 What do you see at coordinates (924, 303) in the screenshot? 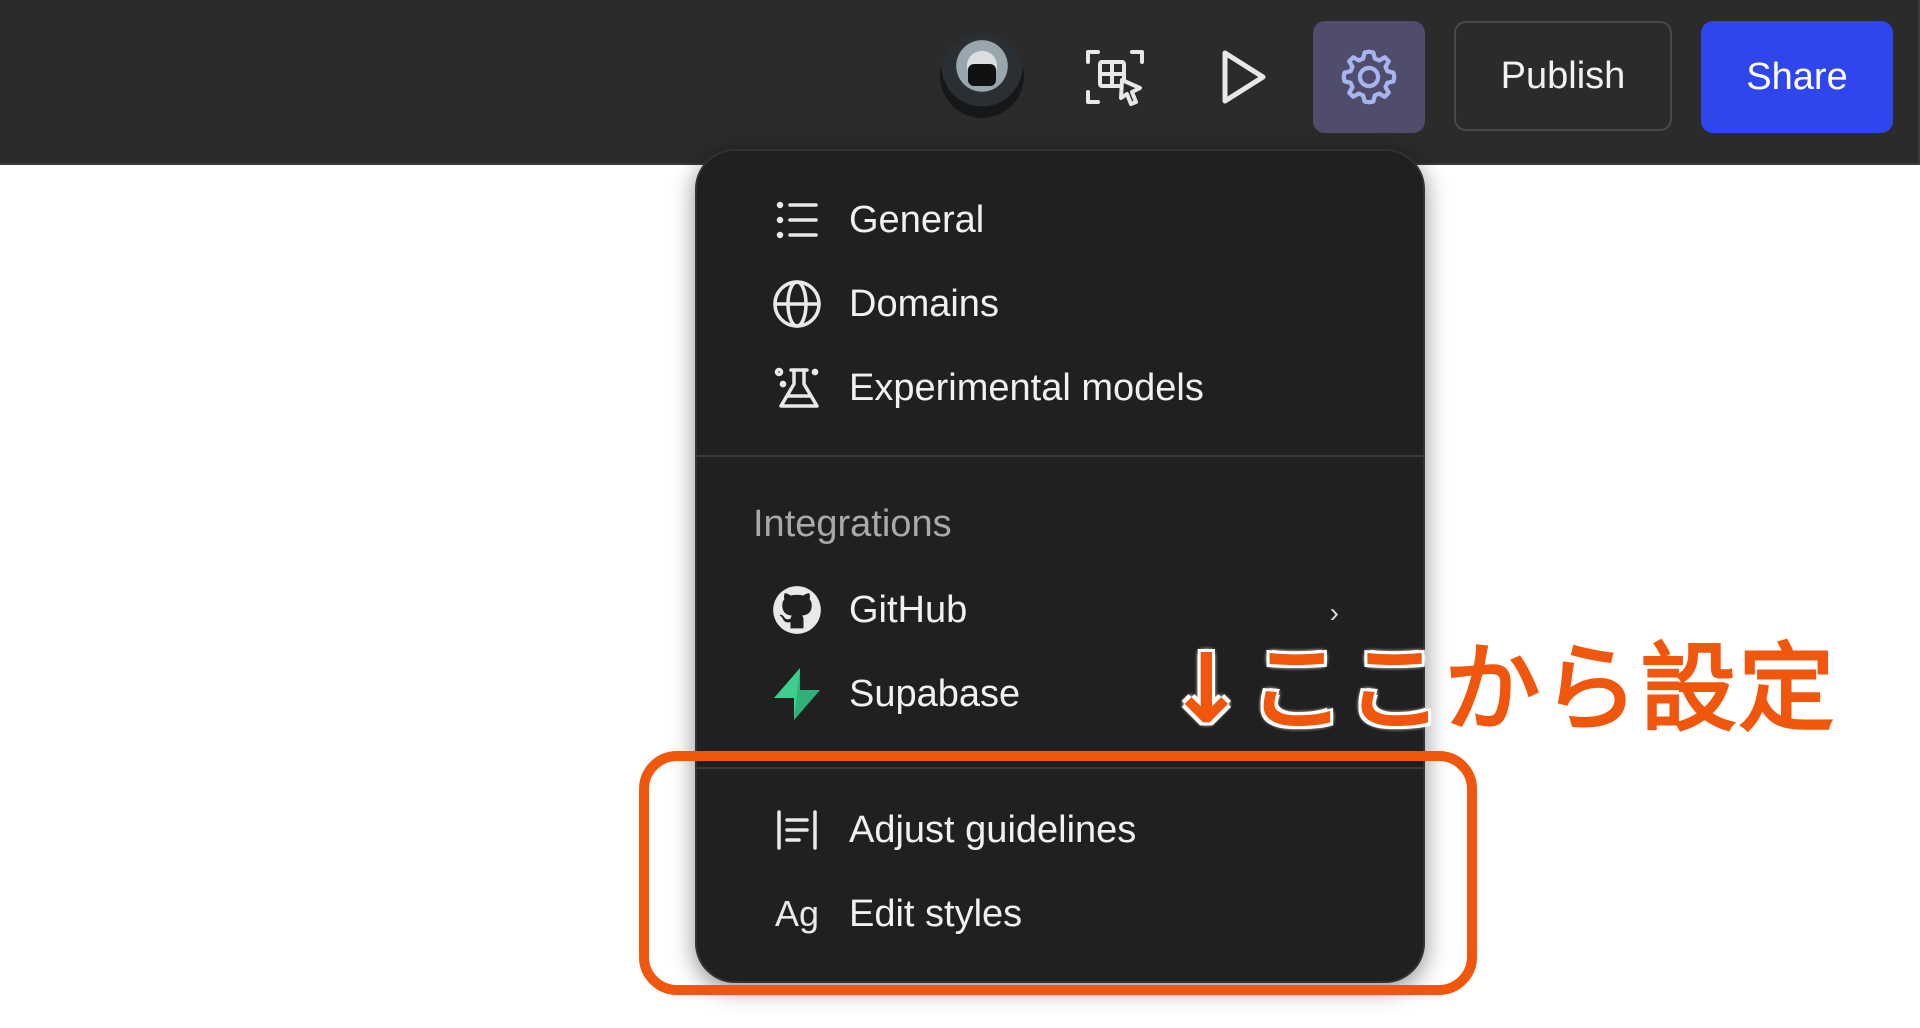
I see `menu-item-label: Domains` at bounding box center [924, 303].